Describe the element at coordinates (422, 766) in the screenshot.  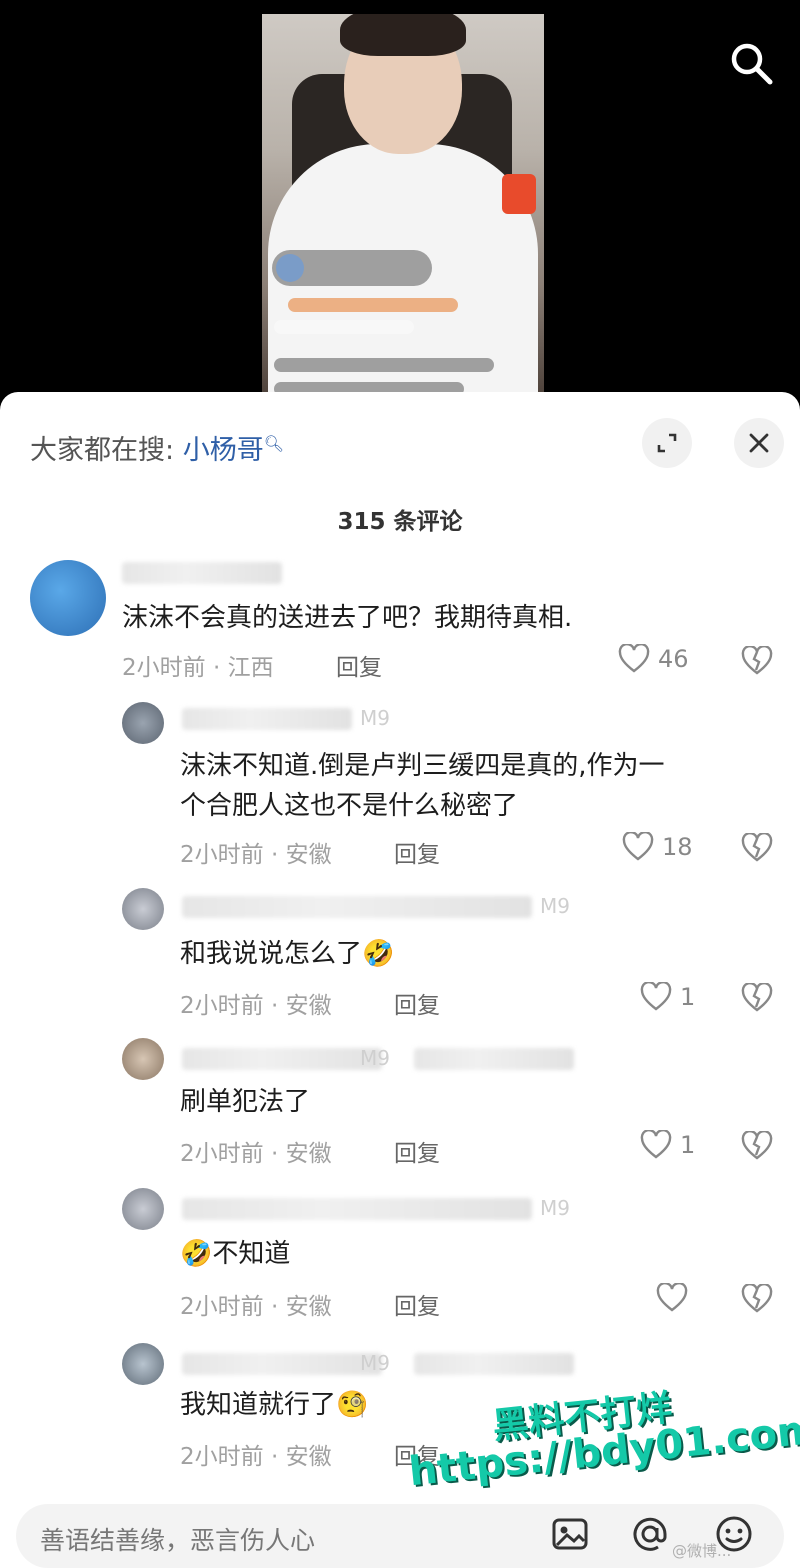
I see `comment-text: 沫沫不知道.倒是卢判三缓四是真的,作为一` at that location.